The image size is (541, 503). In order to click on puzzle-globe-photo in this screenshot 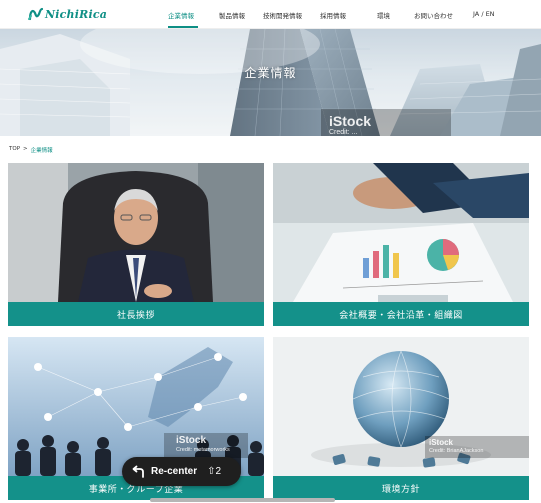, I will do `click(401, 406)`.